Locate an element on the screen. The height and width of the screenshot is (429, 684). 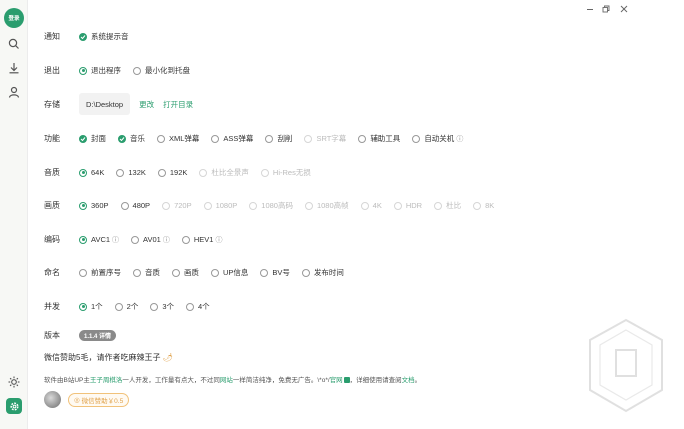
feature-cover-checkbox: 封面 is located at coordinates (92, 138).